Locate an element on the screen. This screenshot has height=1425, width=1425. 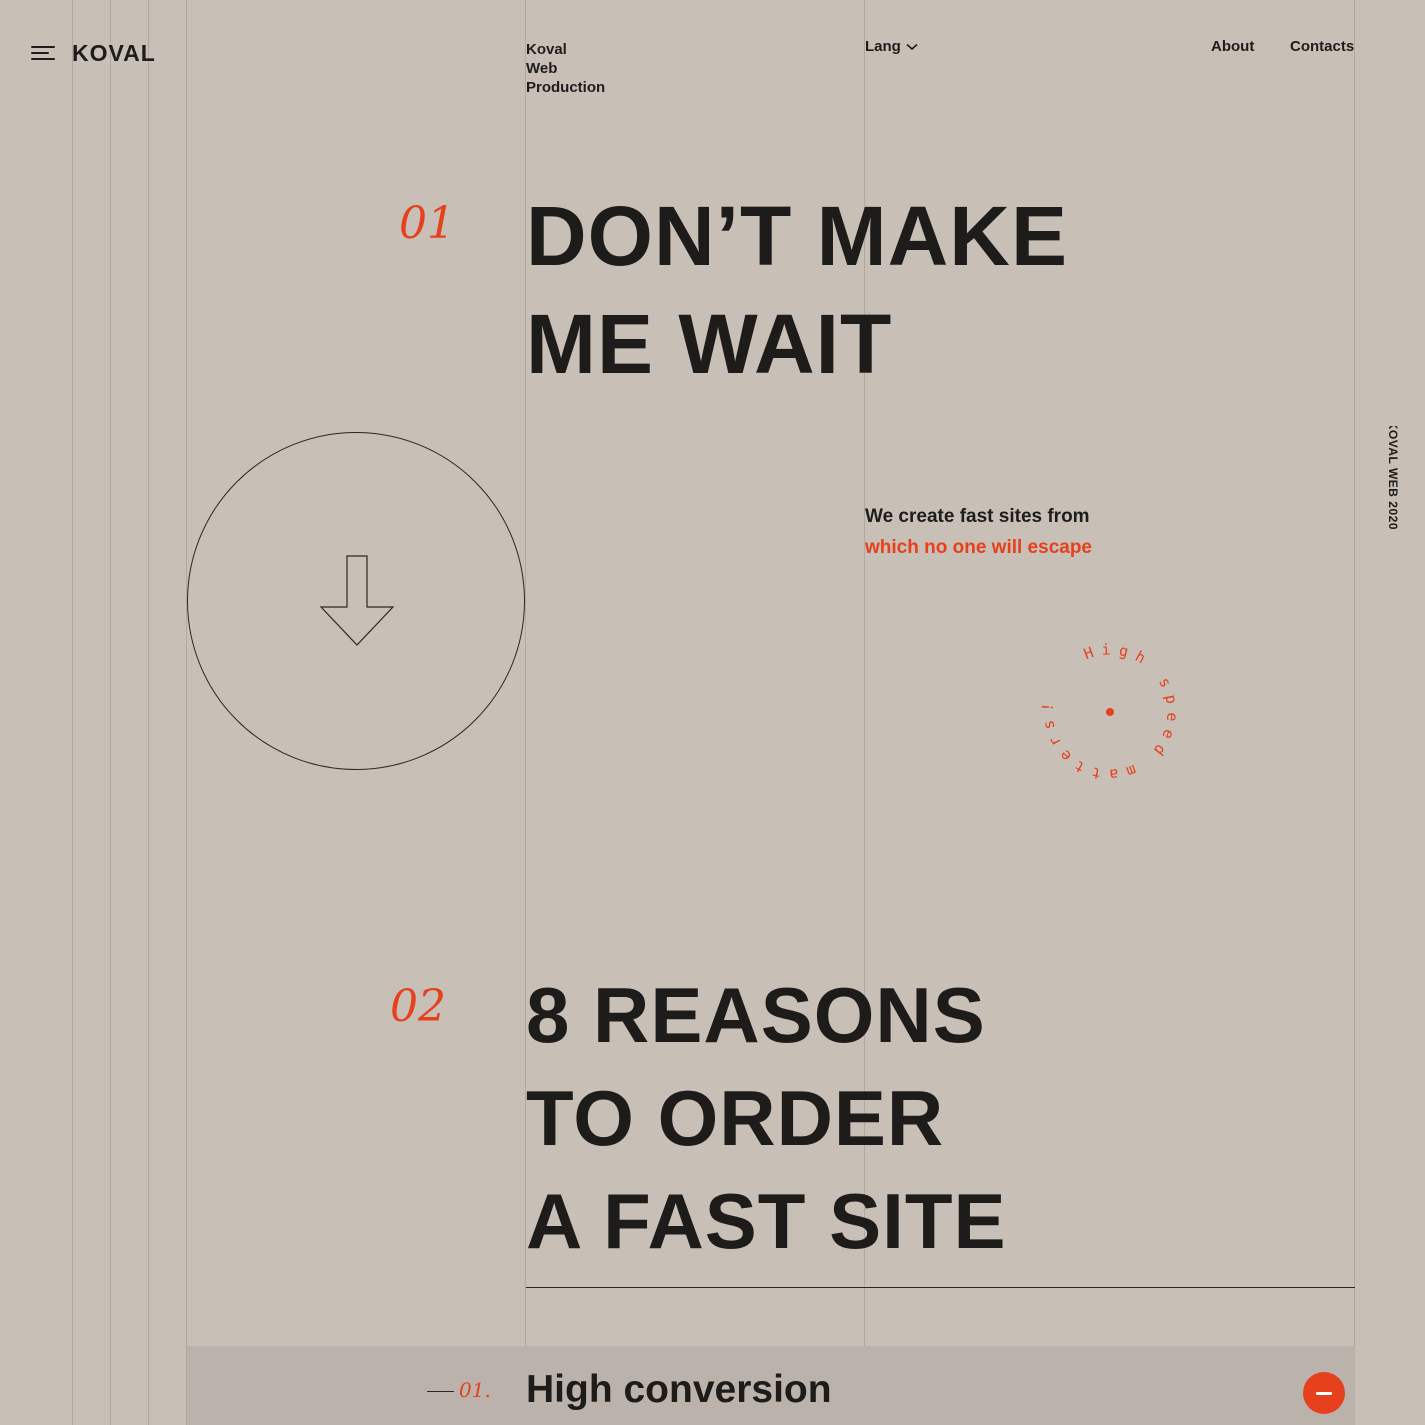
badge-letter: r is located at coordinates (1055, 741).